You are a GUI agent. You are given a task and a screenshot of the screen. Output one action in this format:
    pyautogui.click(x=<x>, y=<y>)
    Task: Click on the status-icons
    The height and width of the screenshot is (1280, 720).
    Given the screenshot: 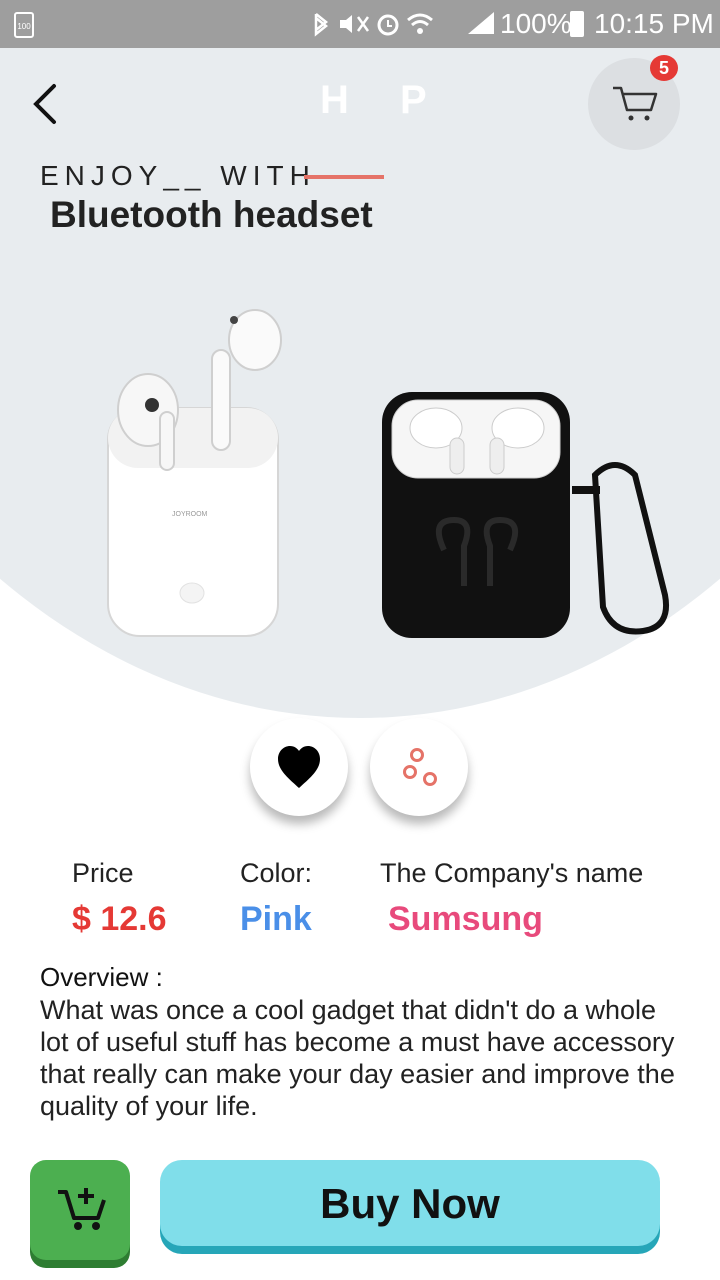 What is the action you would take?
    pyautogui.click(x=403, y=27)
    